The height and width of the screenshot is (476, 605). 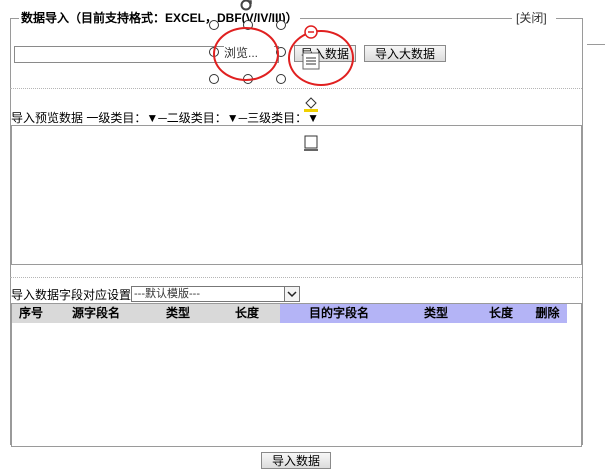 I want to click on dialog-title: 数据导入（目前支持格式：EXCEL，DBF(V/IV/III)）, so click(x=159, y=18).